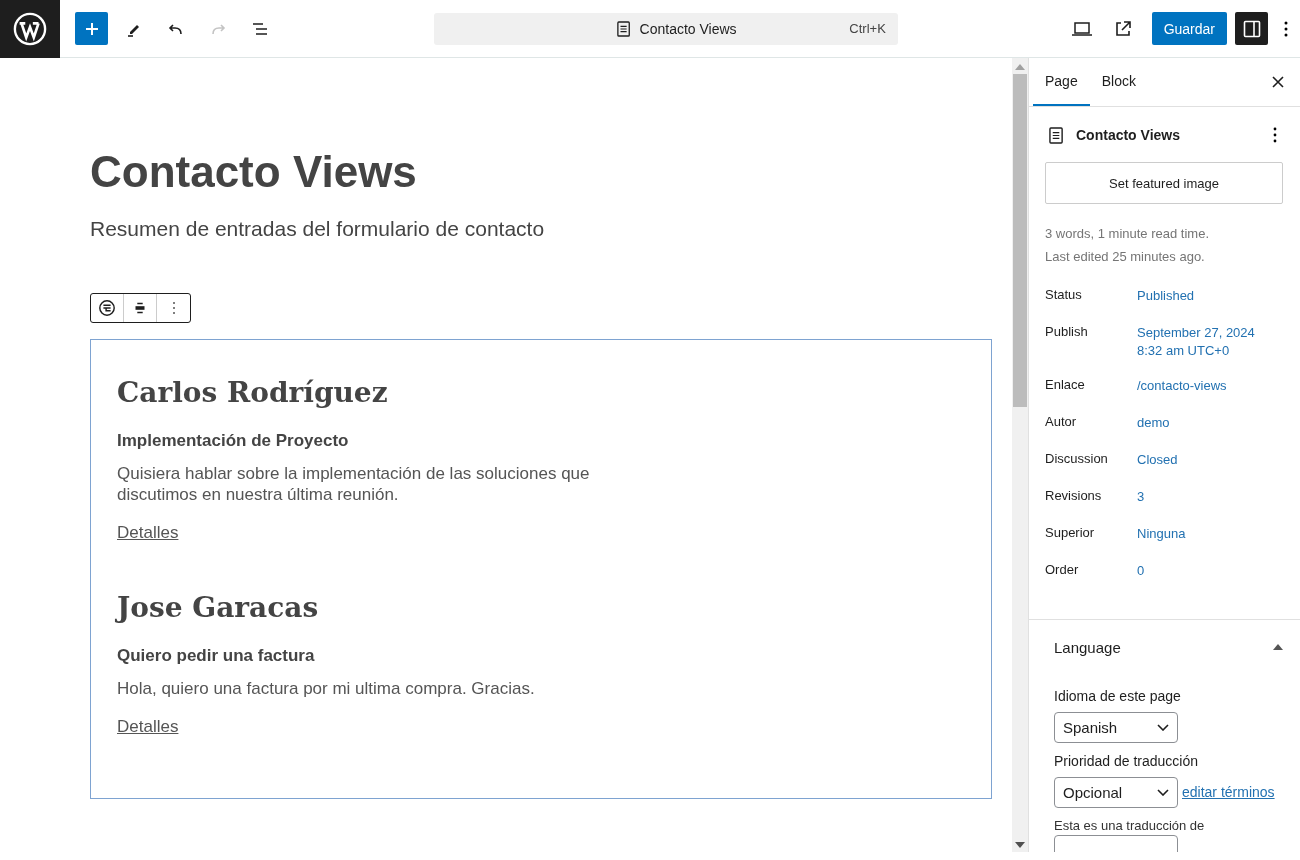  What do you see at coordinates (1064, 295) in the screenshot?
I see `field-label: Status` at bounding box center [1064, 295].